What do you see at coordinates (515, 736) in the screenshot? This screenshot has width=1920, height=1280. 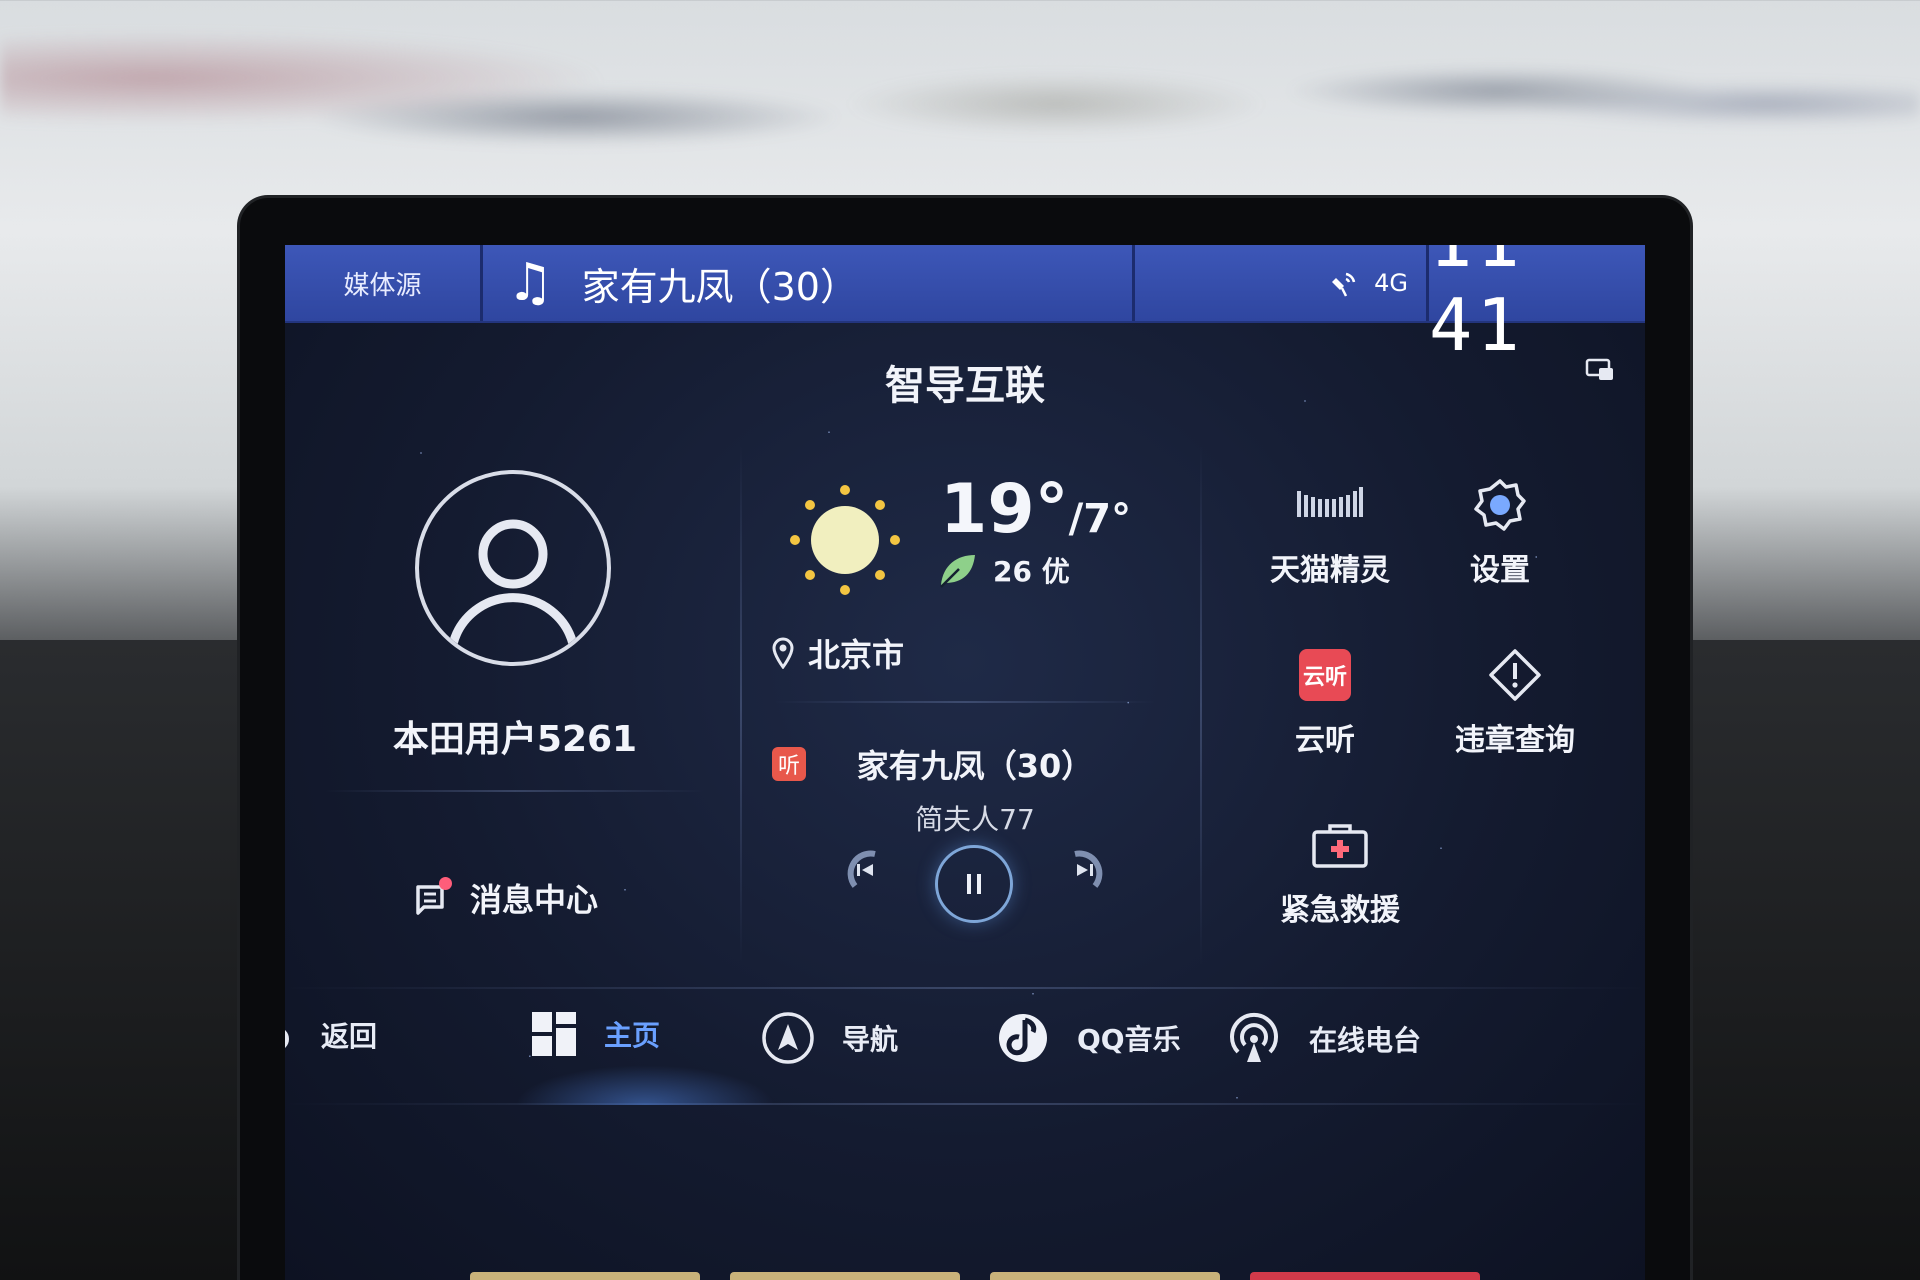 I see `username: 本田用户5261` at bounding box center [515, 736].